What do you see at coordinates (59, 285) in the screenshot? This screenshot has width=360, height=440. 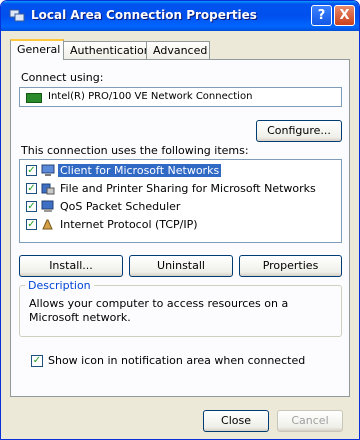 I see `description-title: Description` at bounding box center [59, 285].